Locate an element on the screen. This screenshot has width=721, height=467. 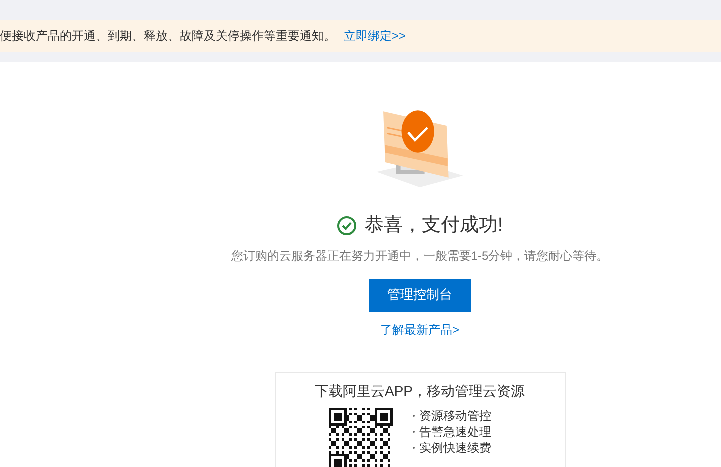
feature-item: 告警急速处理 is located at coordinates (456, 432).